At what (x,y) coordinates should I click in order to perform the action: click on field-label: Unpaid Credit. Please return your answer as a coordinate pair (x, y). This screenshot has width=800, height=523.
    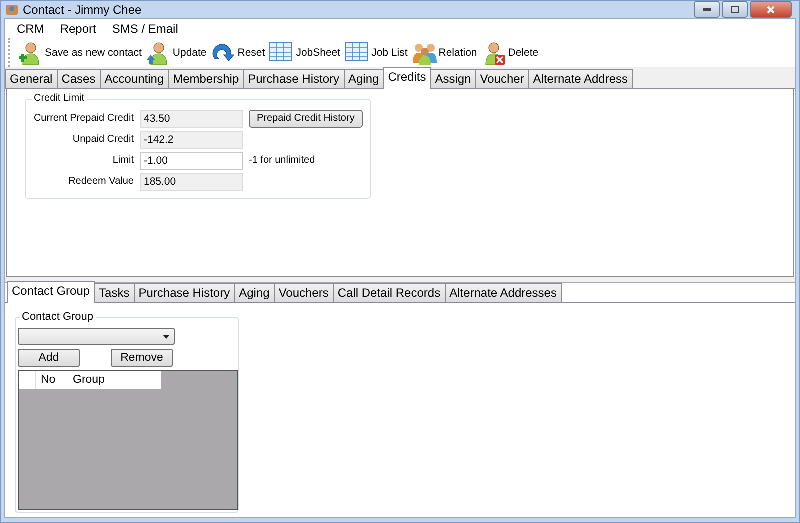
    Looking at the image, I should click on (103, 139).